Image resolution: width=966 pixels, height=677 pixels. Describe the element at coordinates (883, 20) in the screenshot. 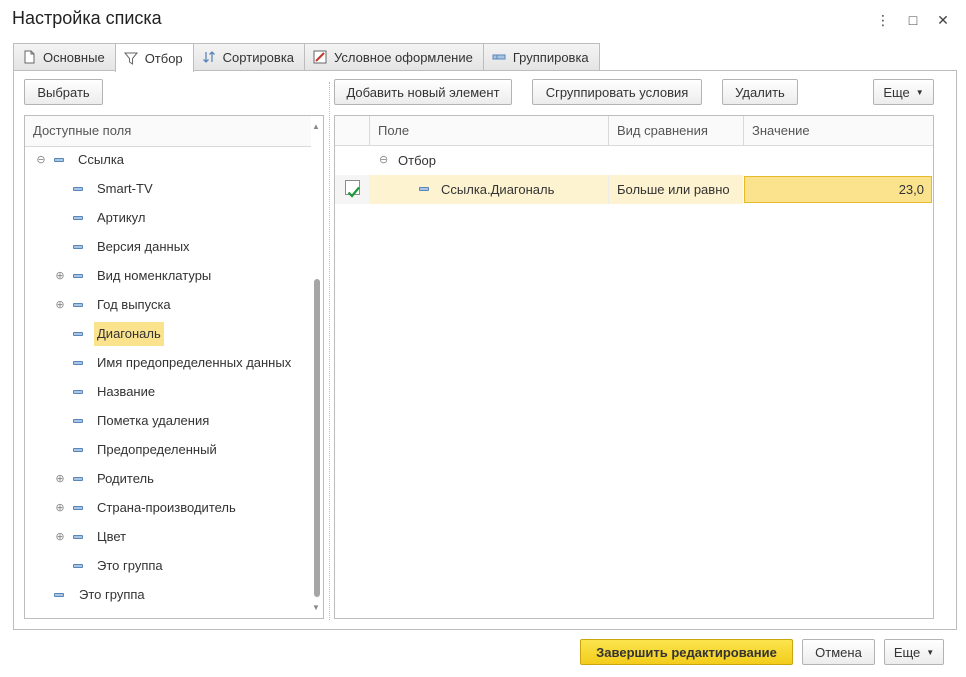

I see `more-menu-icon: ⋮` at that location.